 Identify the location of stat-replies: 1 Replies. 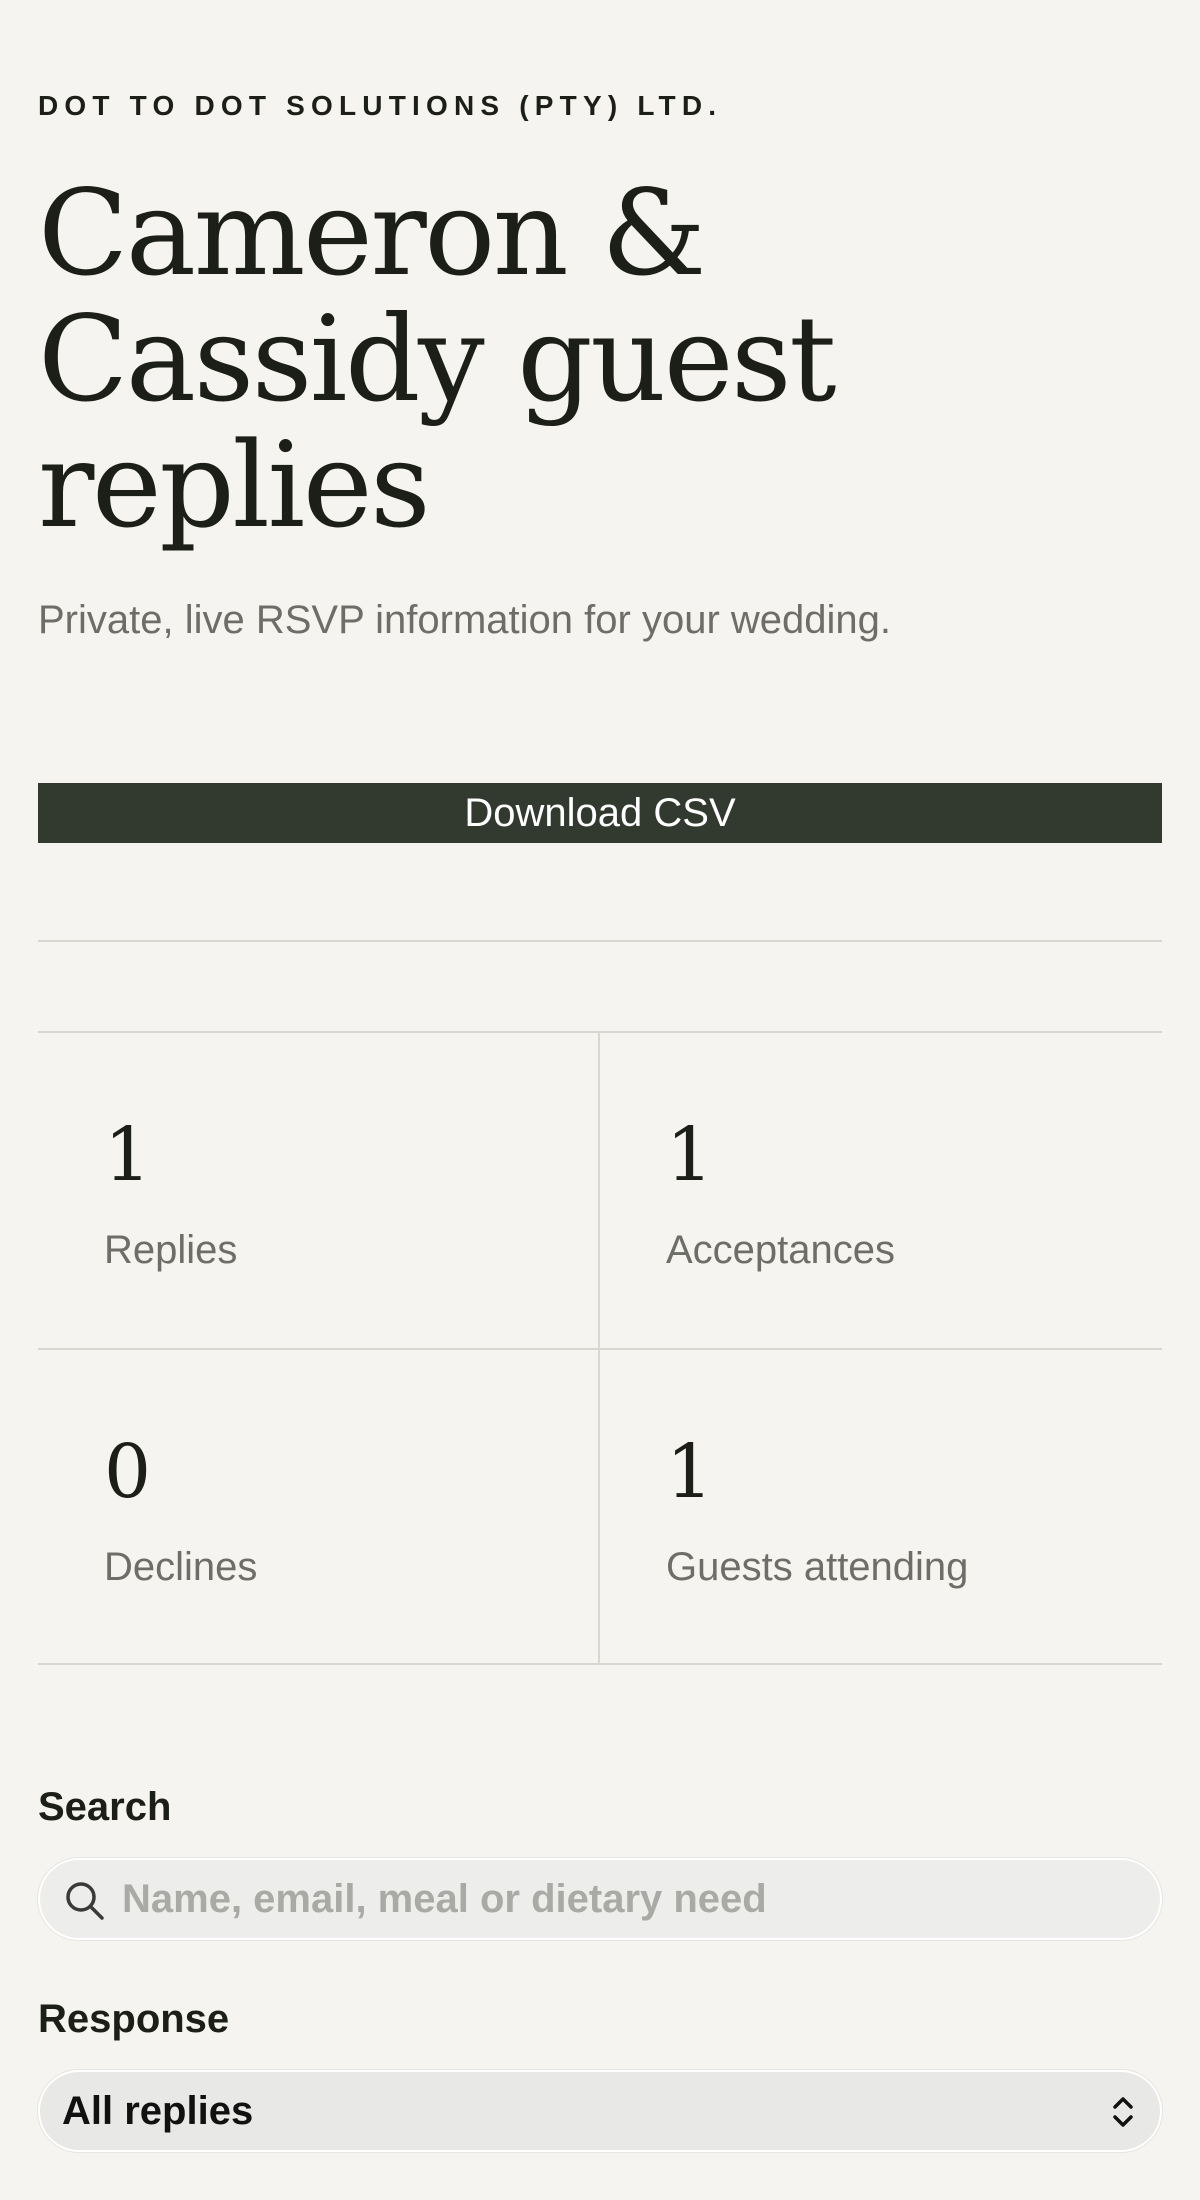
(318, 1190).